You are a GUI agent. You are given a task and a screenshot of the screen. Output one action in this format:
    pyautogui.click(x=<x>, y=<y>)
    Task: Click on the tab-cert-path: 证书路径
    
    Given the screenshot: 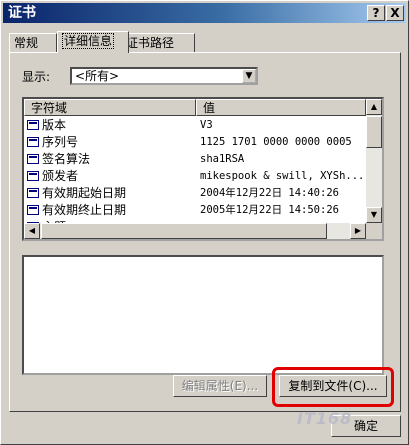 What is the action you would take?
    pyautogui.click(x=158, y=42)
    